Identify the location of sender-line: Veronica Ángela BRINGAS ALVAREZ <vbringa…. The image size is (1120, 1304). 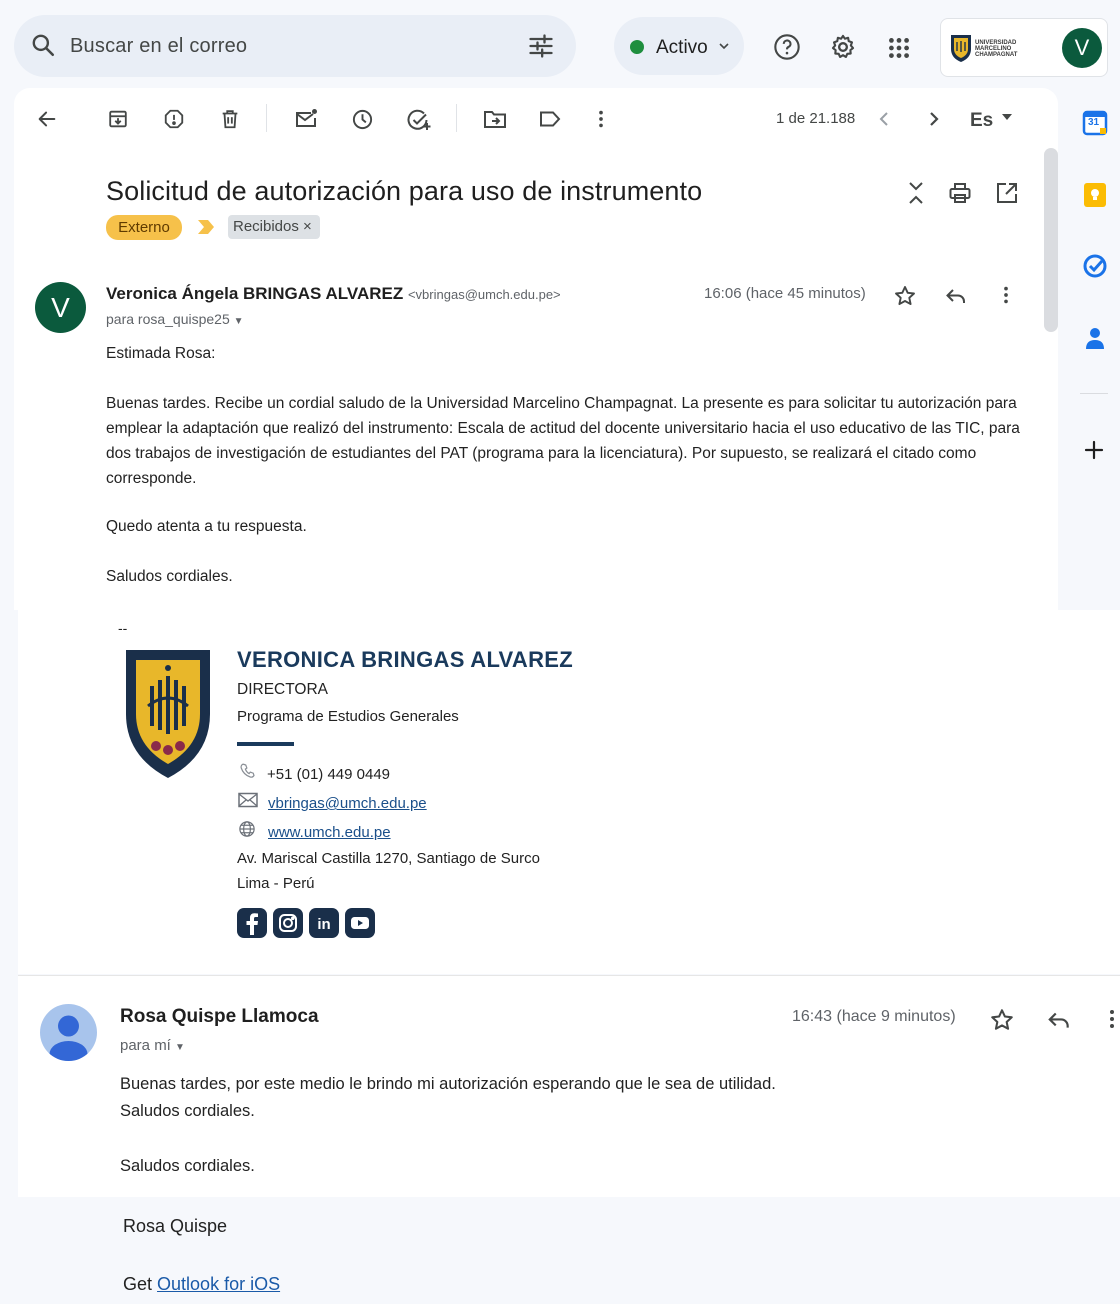
(333, 294).